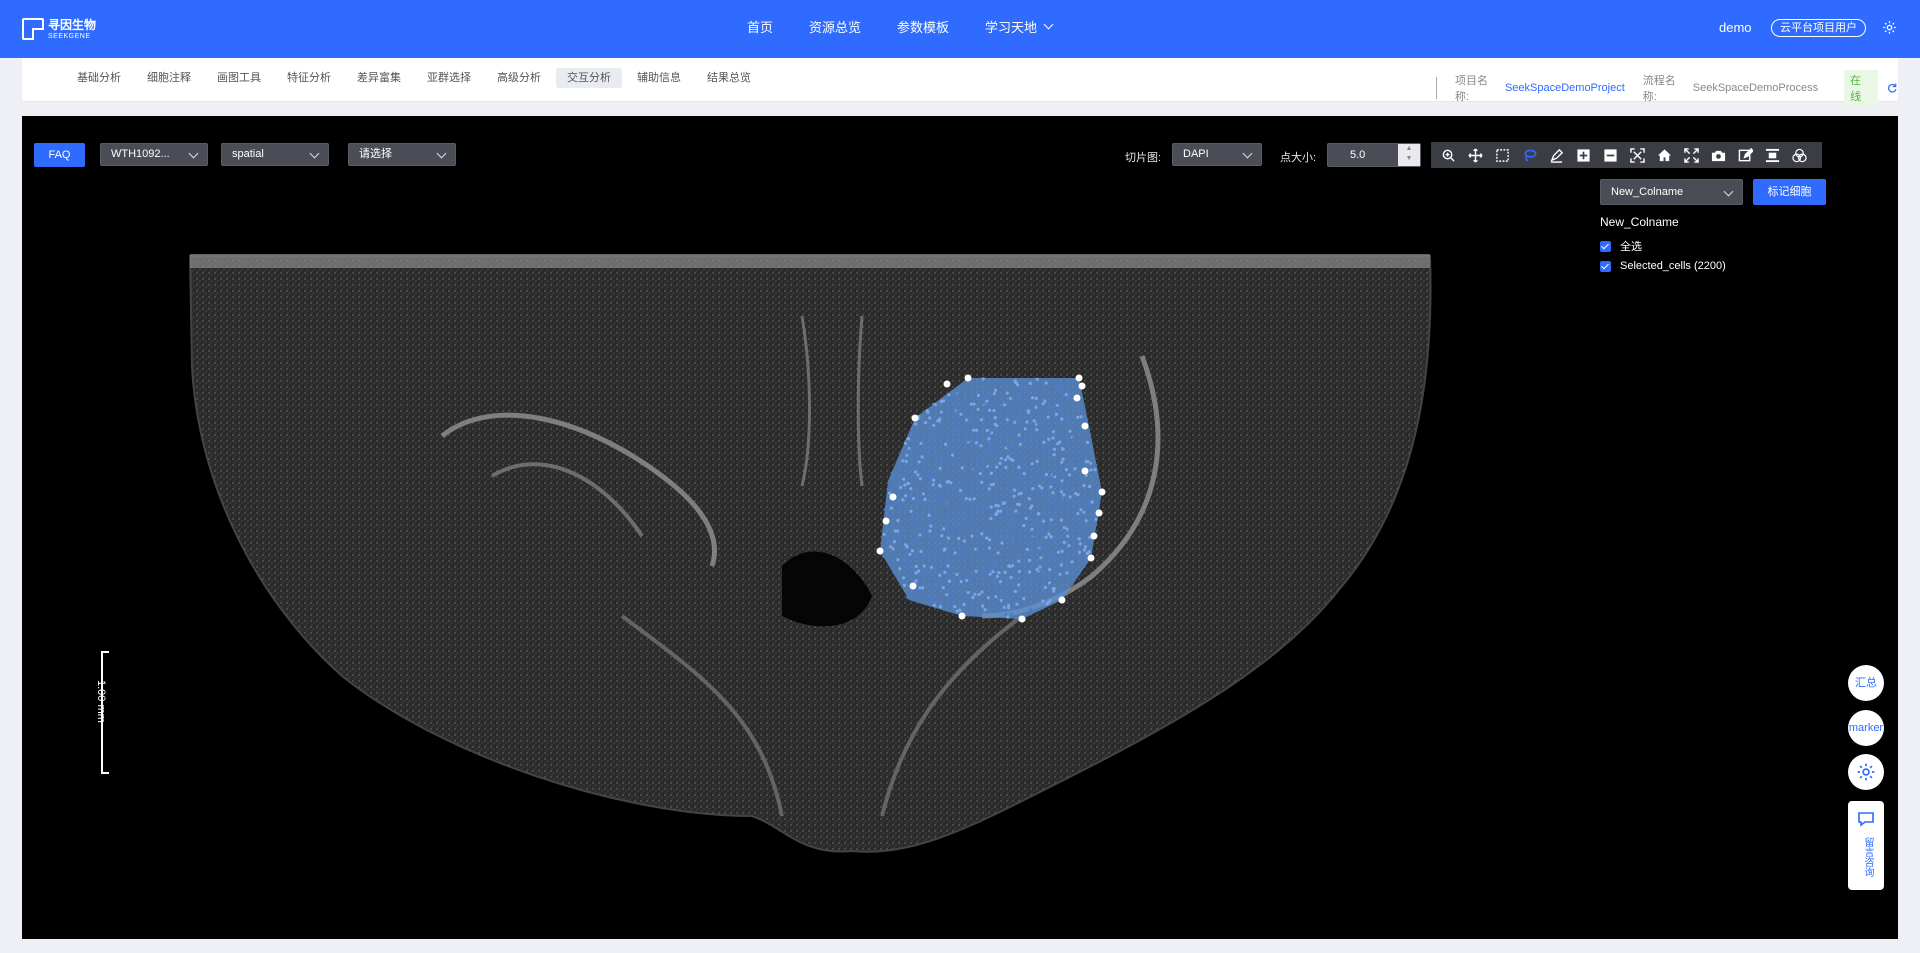  What do you see at coordinates (379, 78) in the screenshot?
I see `tab-differential-enrichment: 差异富集` at bounding box center [379, 78].